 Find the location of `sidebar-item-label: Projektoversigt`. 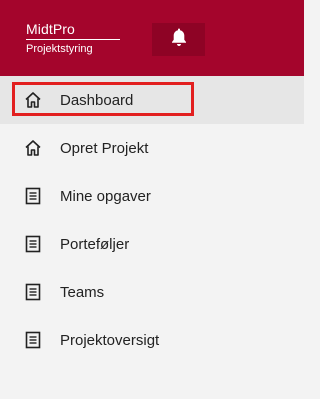

sidebar-item-label: Projektoversigt is located at coordinates (110, 340).